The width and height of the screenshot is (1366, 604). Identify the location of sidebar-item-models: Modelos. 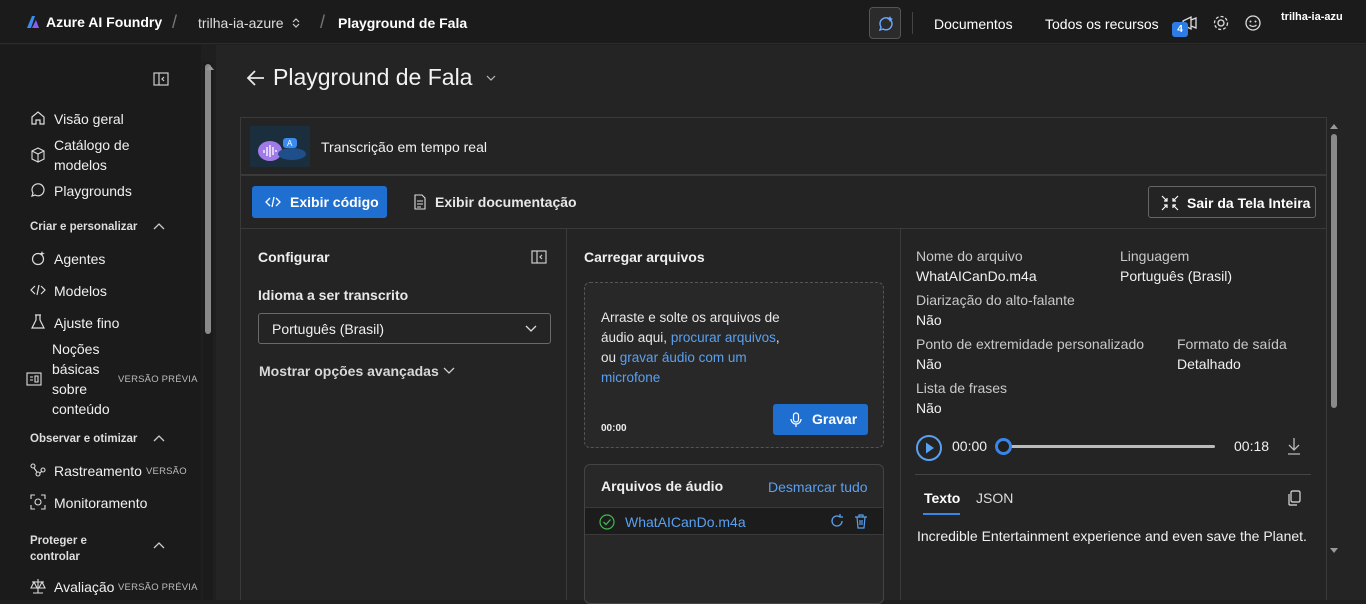
(68, 291).